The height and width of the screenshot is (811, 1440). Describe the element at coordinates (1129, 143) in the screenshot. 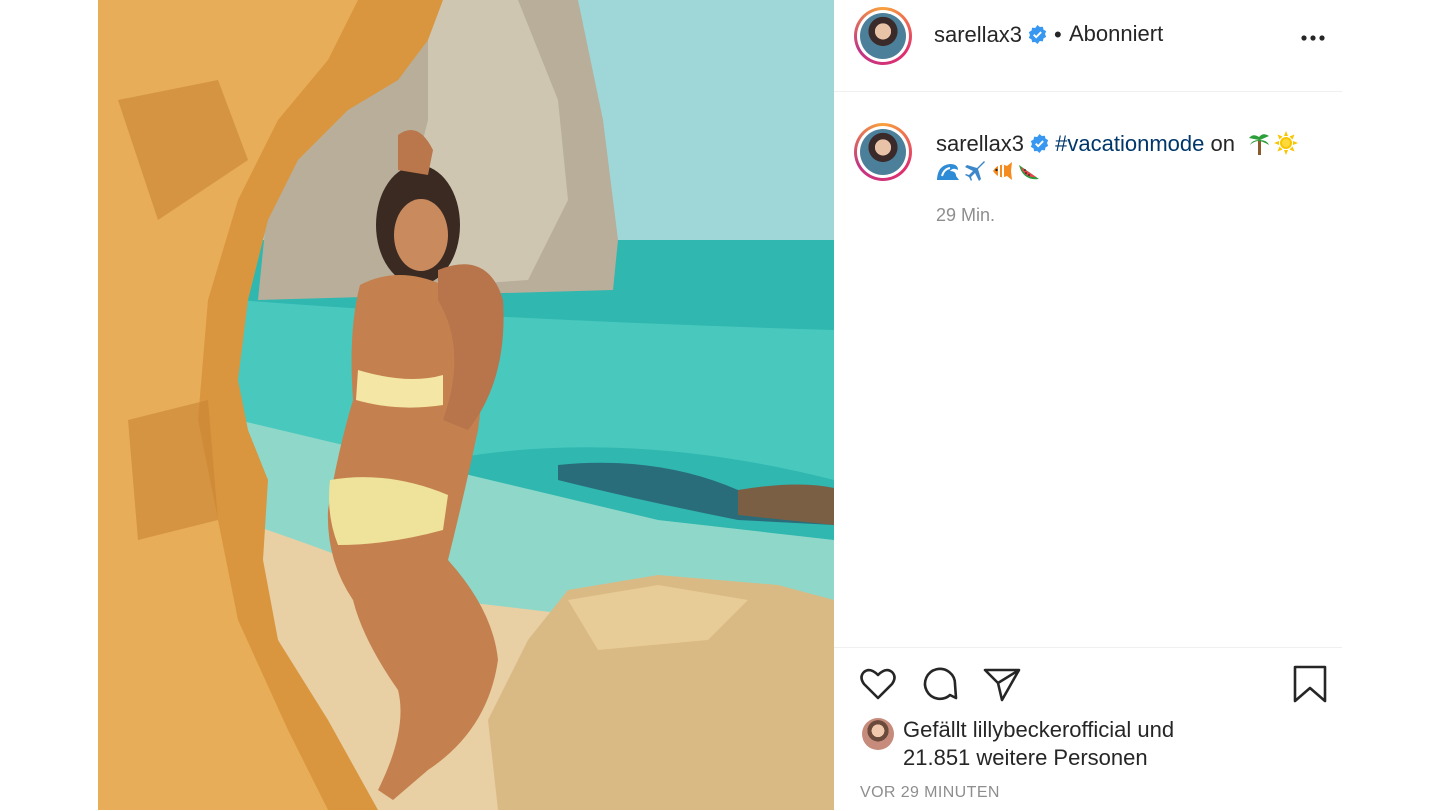

I see `hashtag-link: #vacationmode` at that location.